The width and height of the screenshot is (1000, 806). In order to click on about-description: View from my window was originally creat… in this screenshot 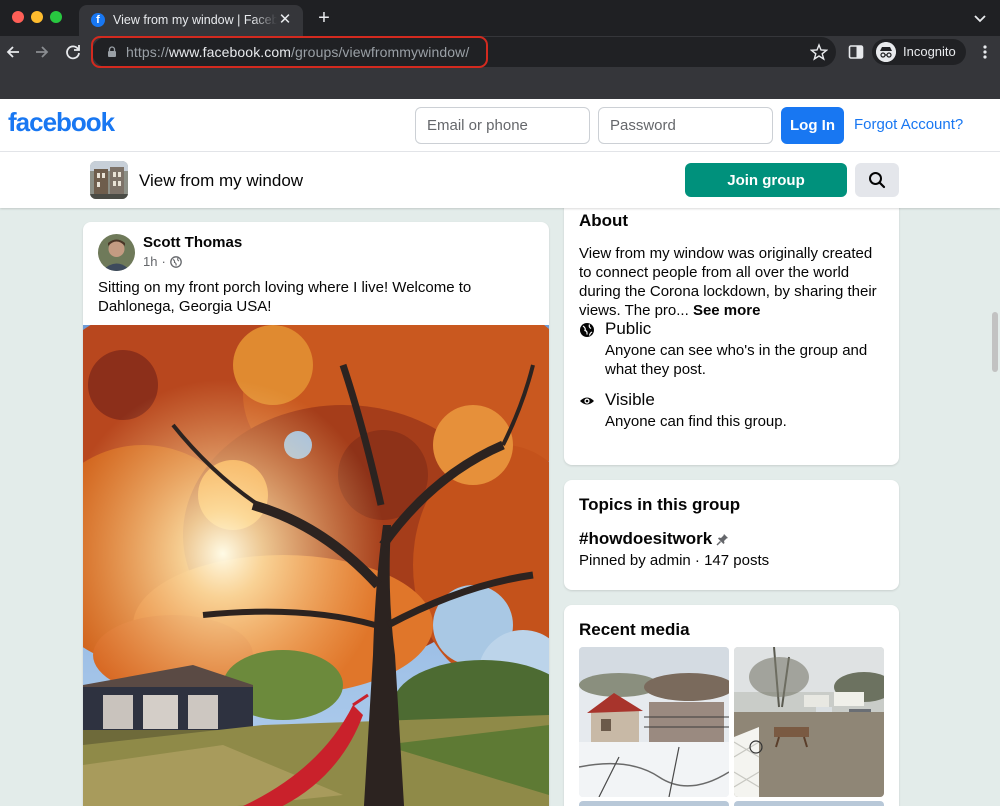, I will do `click(728, 282)`.